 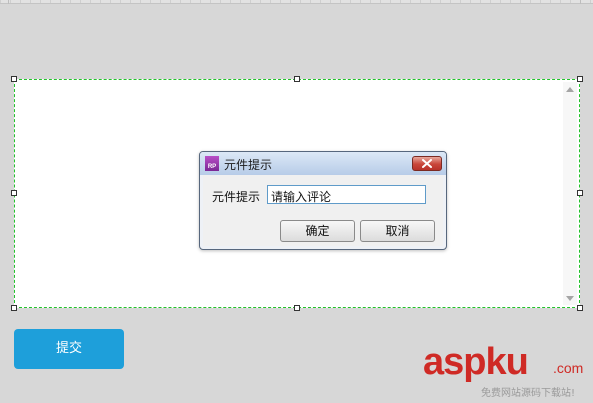 I want to click on resize-handle-bottom-right, so click(x=580, y=308).